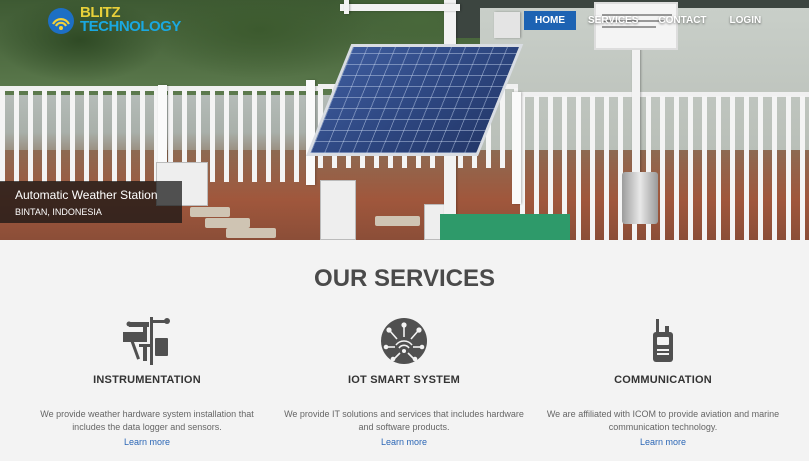 This screenshot has height=461, width=809. Describe the element at coordinates (683, 20) in the screenshot. I see `nav-item-contact: CONTACT` at that location.